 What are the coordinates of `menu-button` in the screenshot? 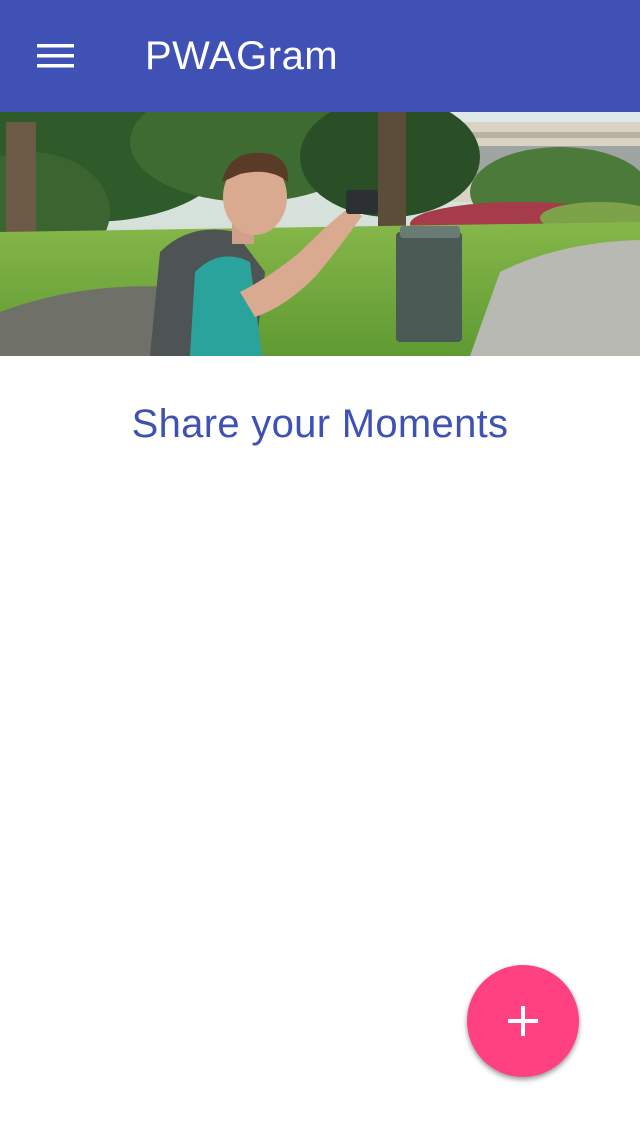 It's located at (56, 56).